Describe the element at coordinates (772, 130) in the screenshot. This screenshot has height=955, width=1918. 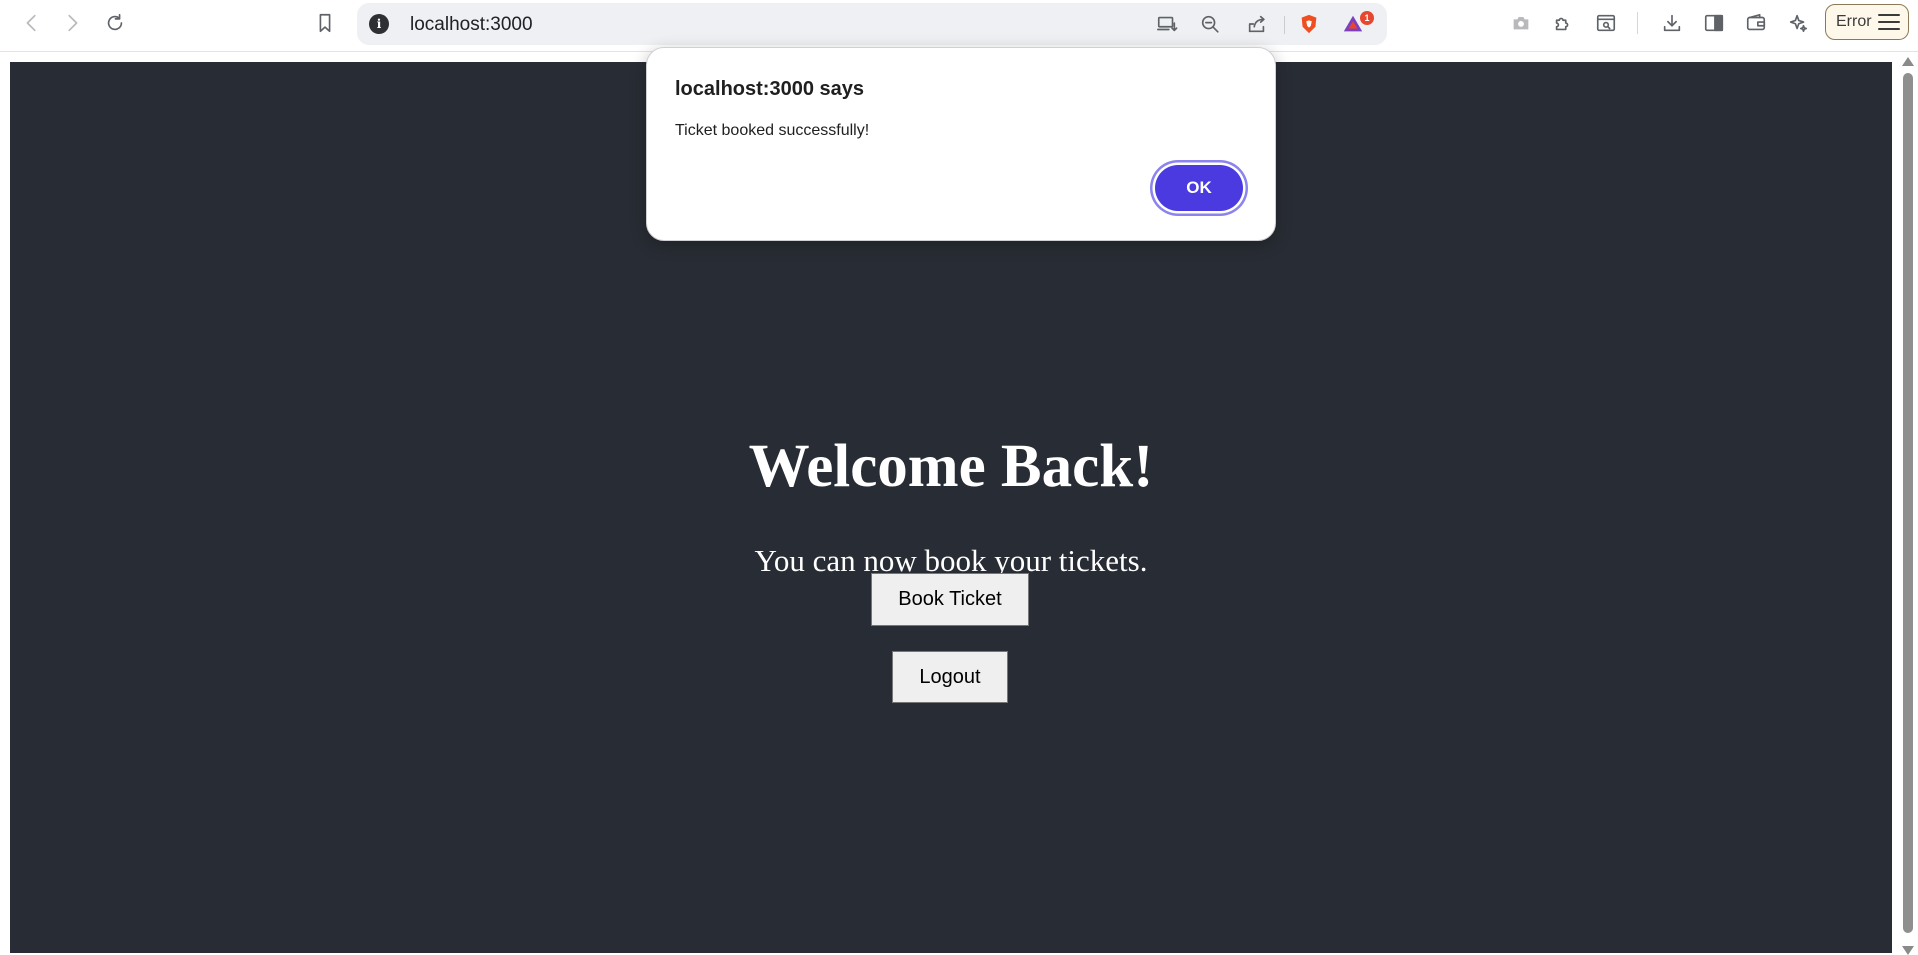
I see `dialog-message: Ticket booked successfully!` at that location.